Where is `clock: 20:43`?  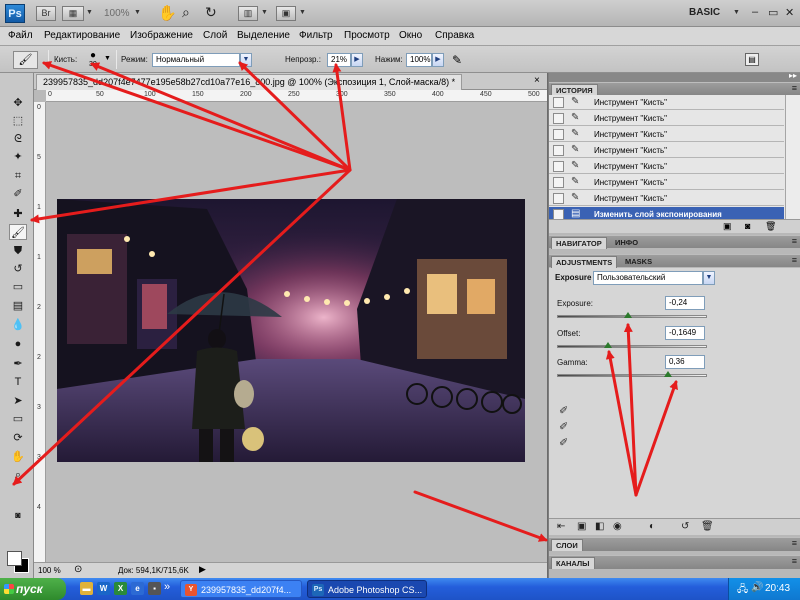 clock: 20:43 is located at coordinates (777, 588).